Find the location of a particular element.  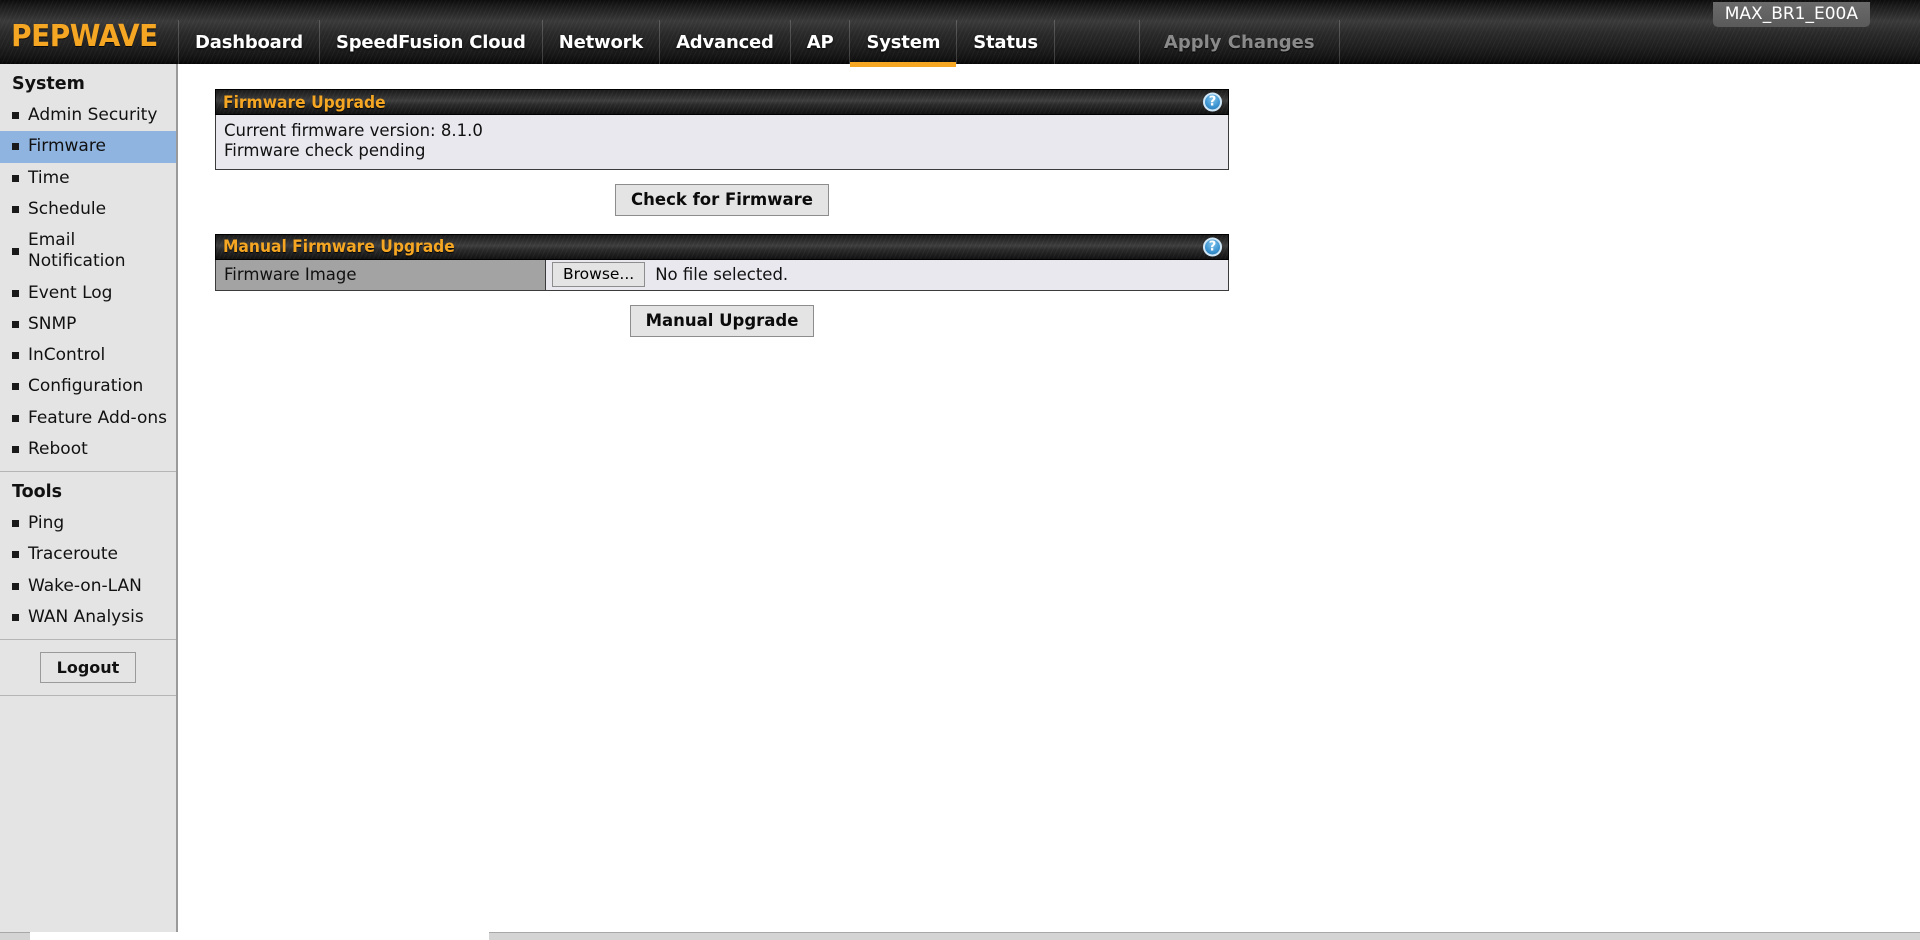

nav-tab-network: Network is located at coordinates (600, 42).